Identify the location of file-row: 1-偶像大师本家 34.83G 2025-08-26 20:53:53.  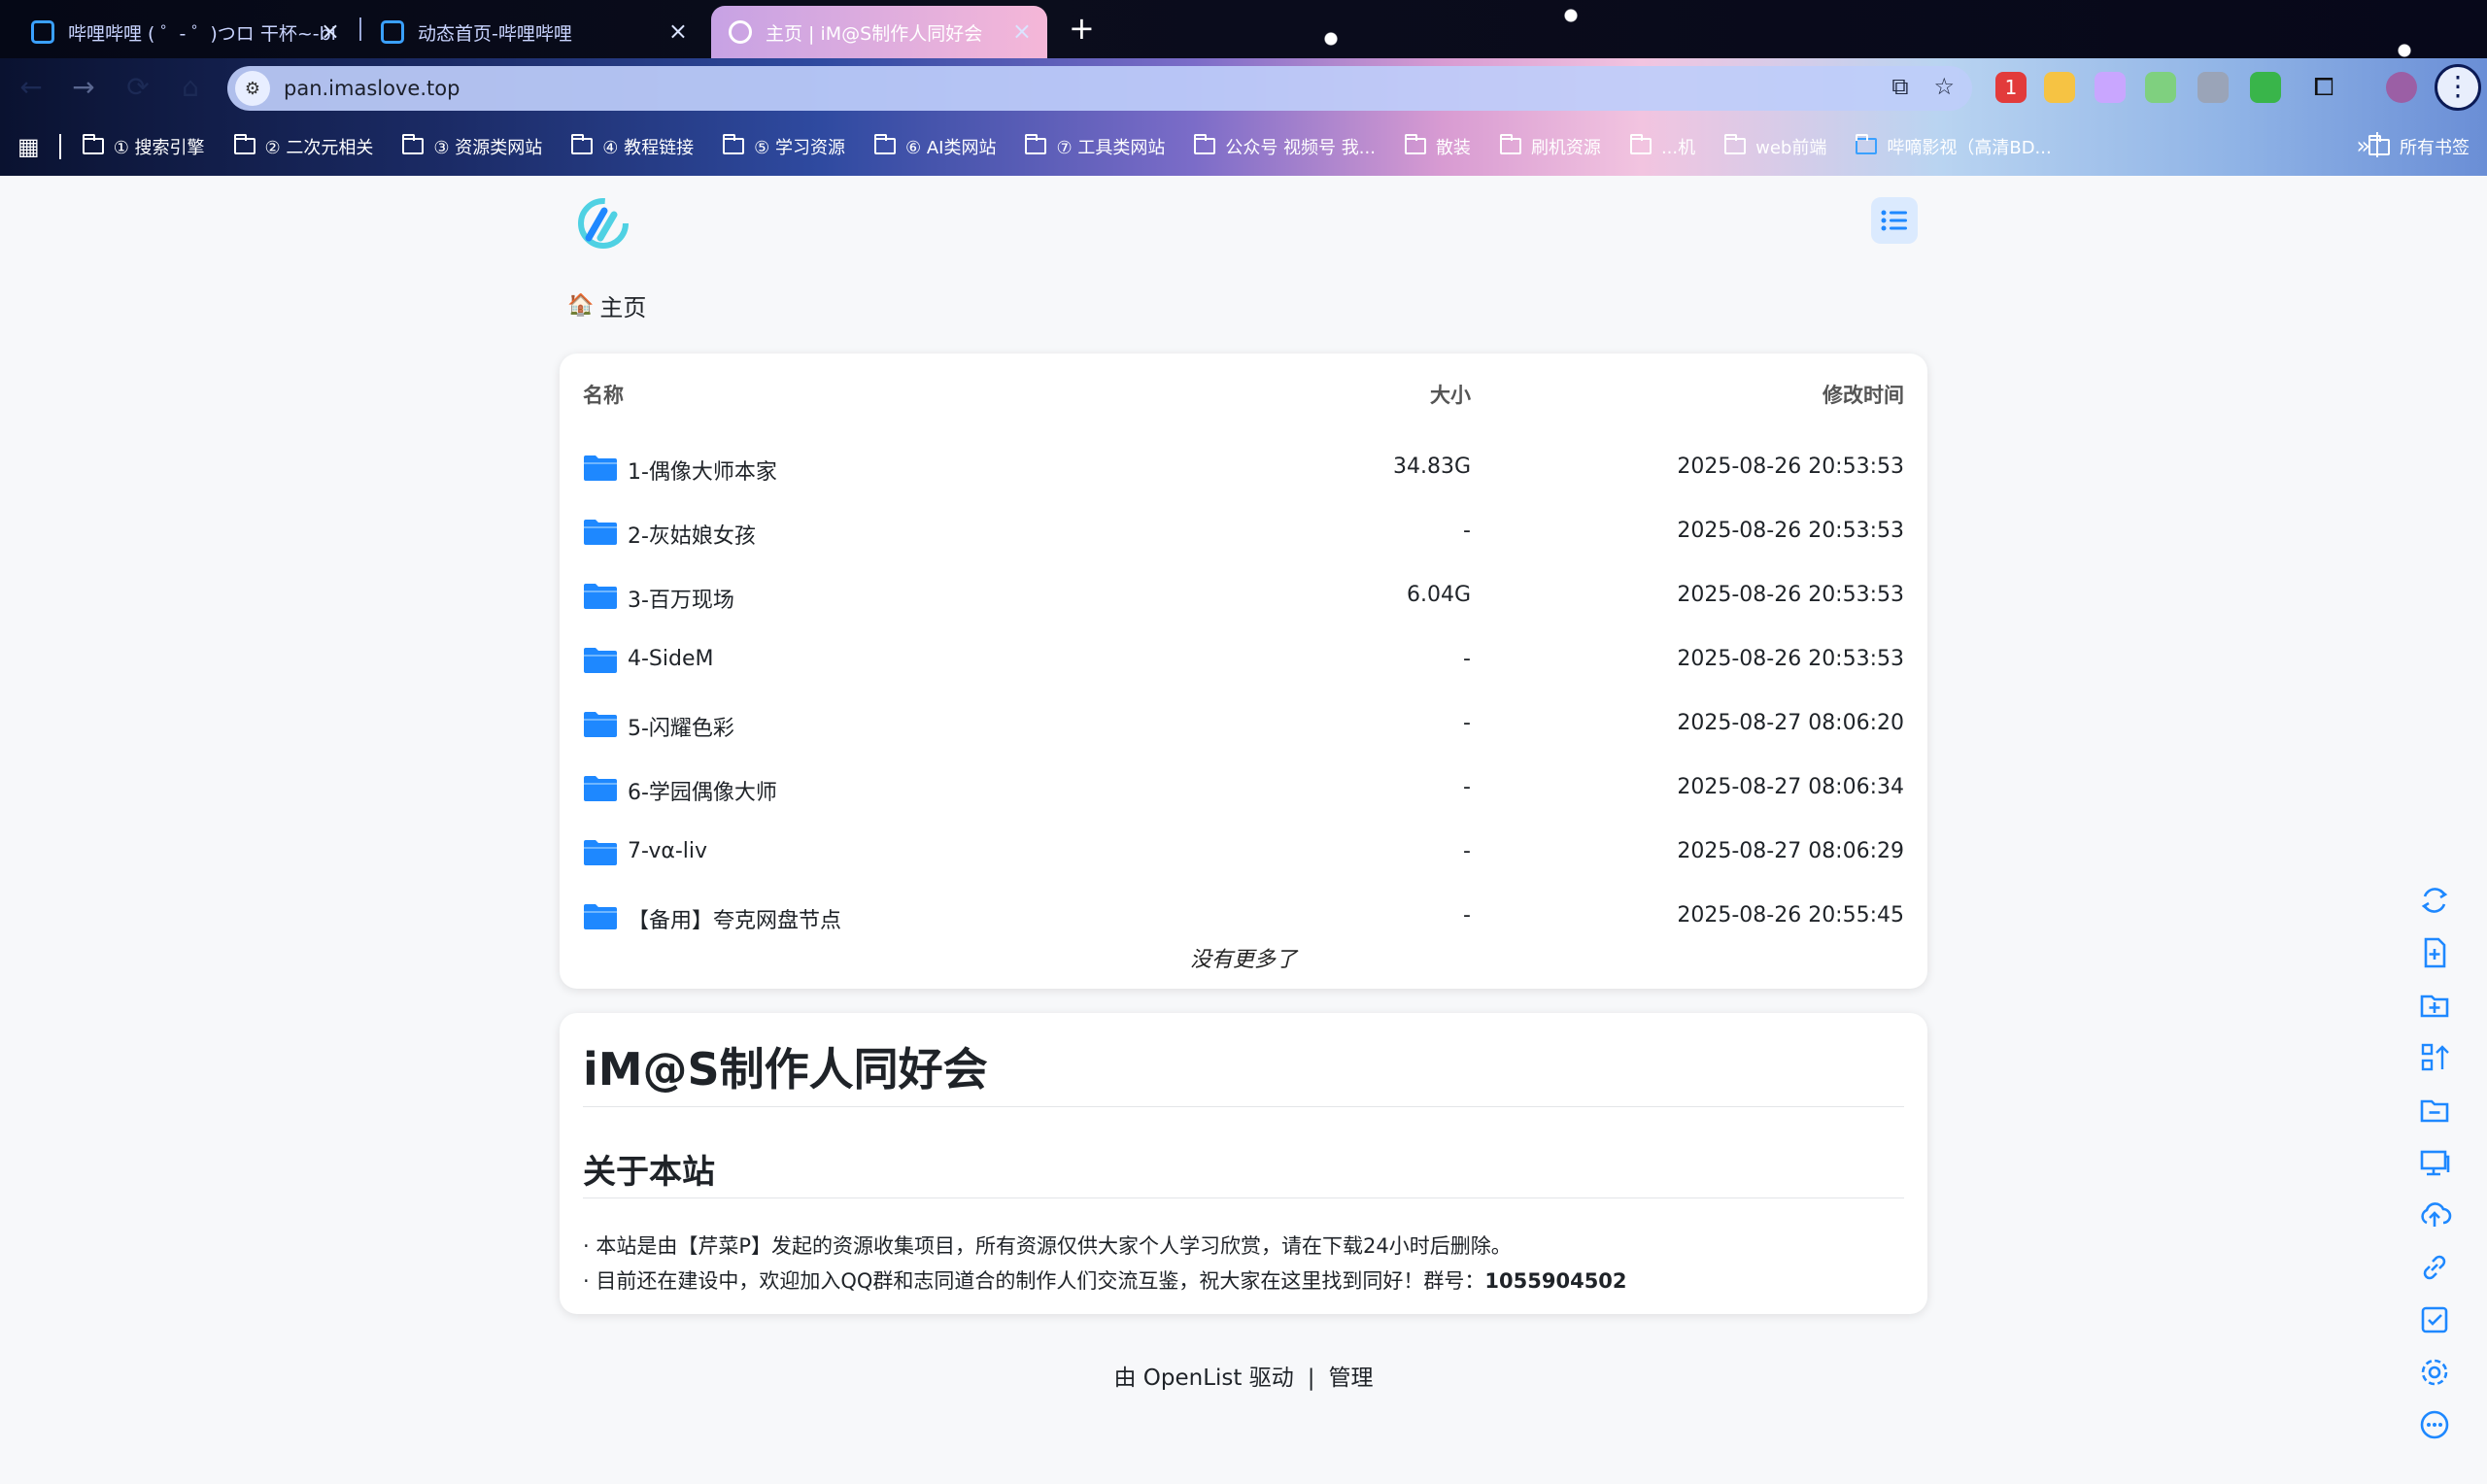
(1243, 467).